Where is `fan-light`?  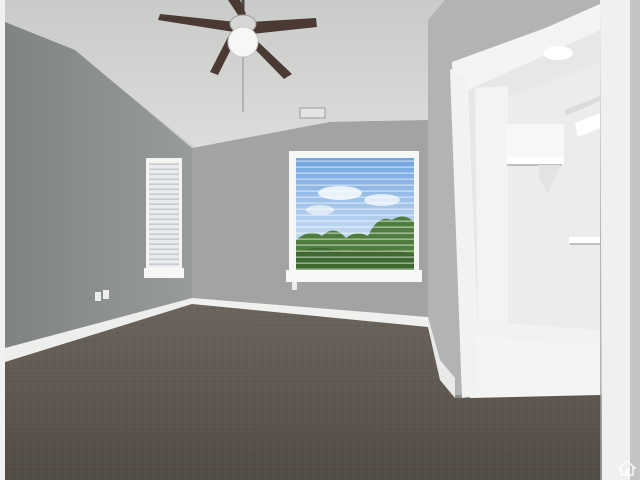
fan-light is located at coordinates (243, 42).